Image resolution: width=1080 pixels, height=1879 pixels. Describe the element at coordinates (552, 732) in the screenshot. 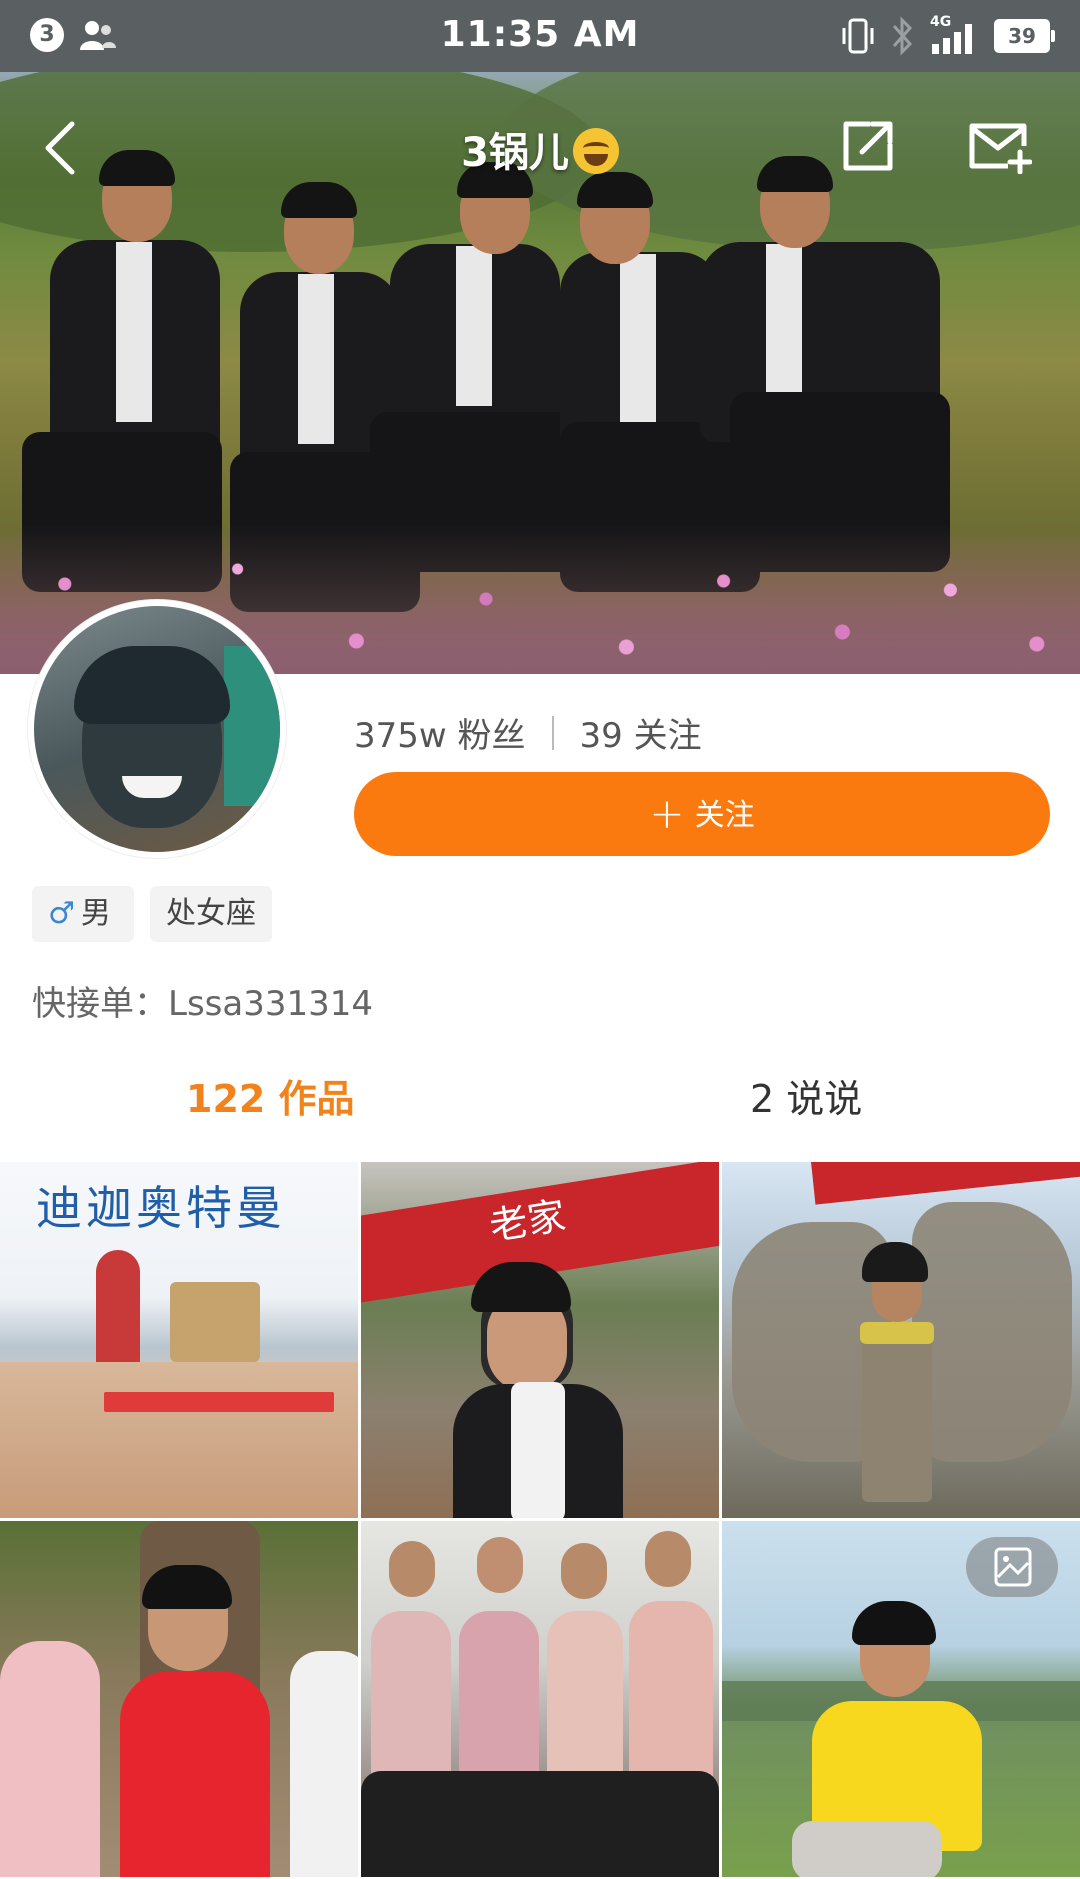

I see `stats-divider` at that location.